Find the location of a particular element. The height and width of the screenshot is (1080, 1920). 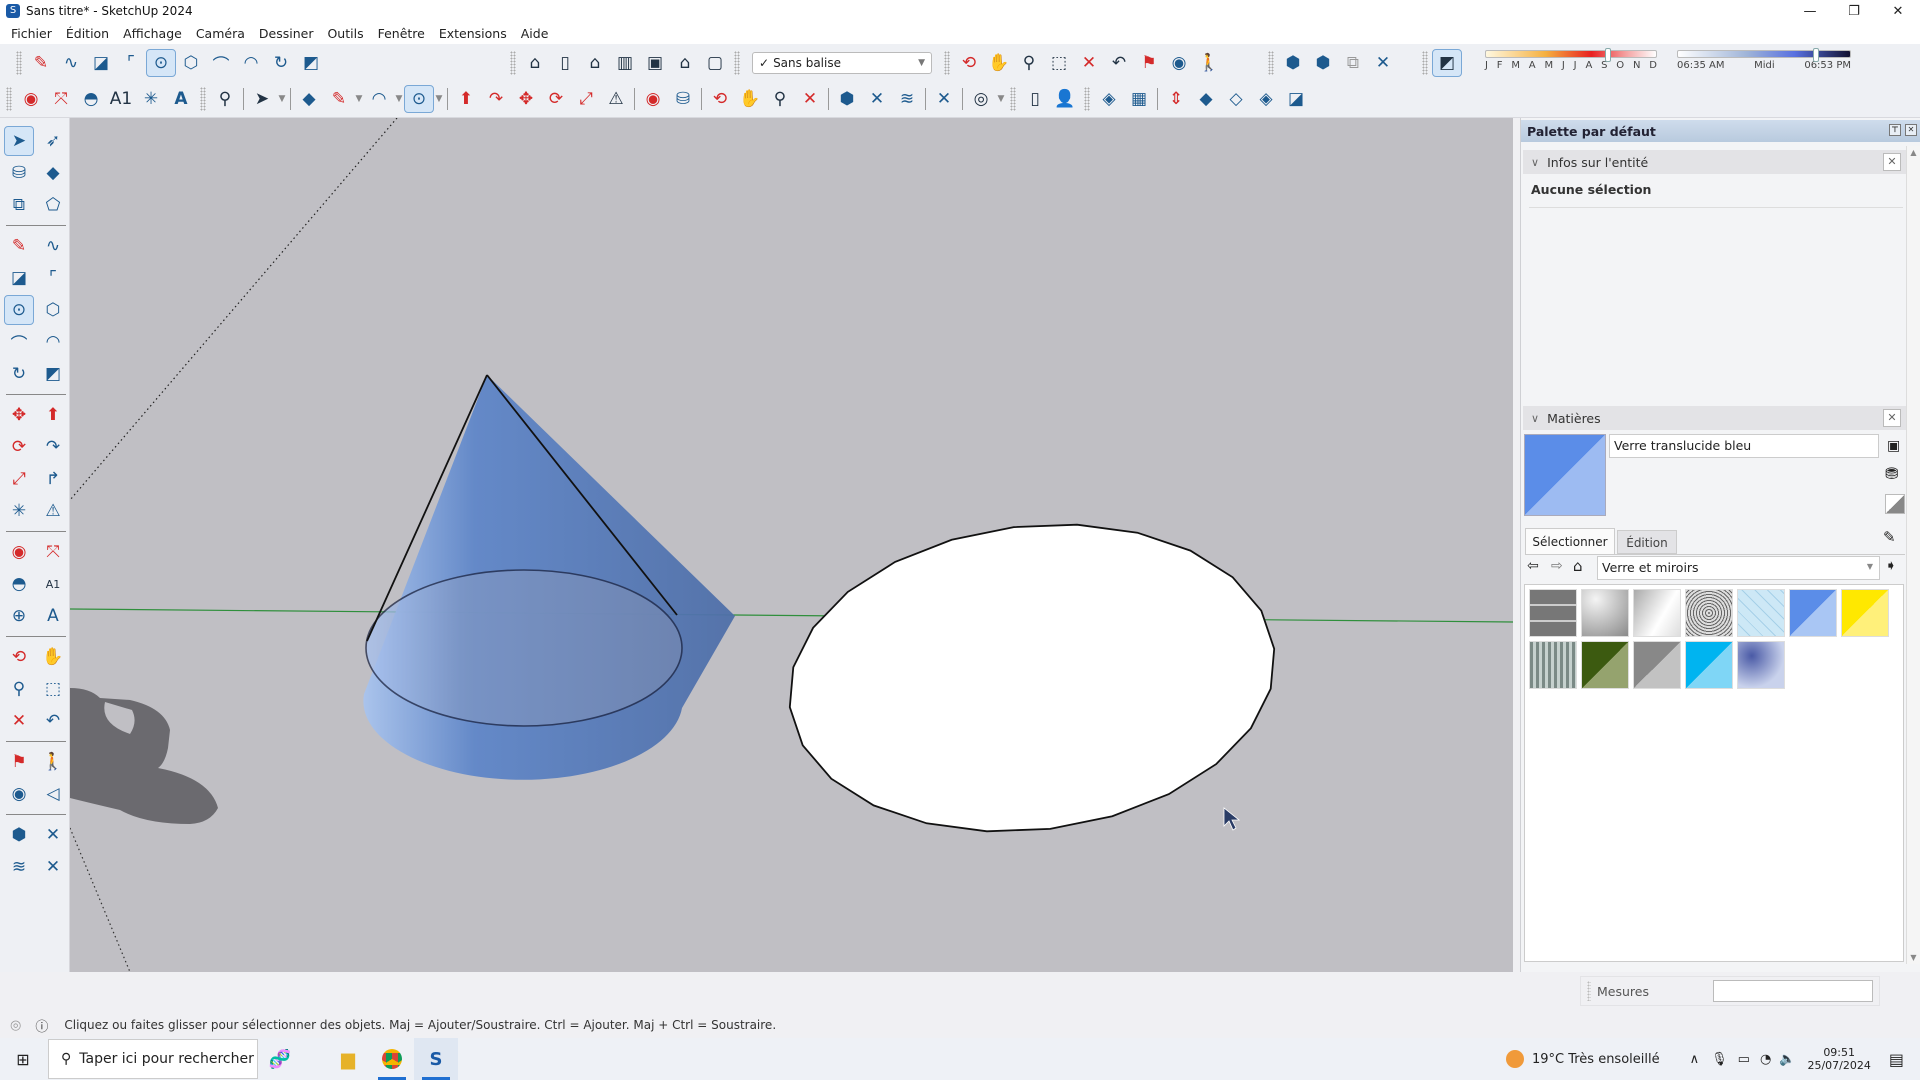

cone is located at coordinates (549, 577).